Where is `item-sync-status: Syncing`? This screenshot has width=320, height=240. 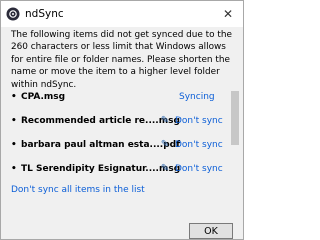 item-sync-status: Syncing is located at coordinates (197, 97).